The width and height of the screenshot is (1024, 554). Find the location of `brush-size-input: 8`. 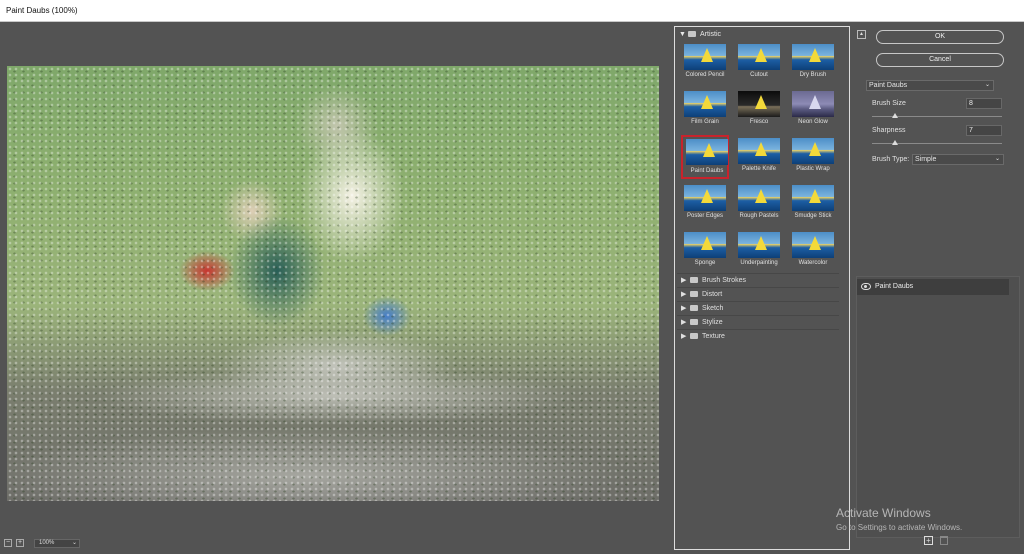

brush-size-input: 8 is located at coordinates (984, 103).